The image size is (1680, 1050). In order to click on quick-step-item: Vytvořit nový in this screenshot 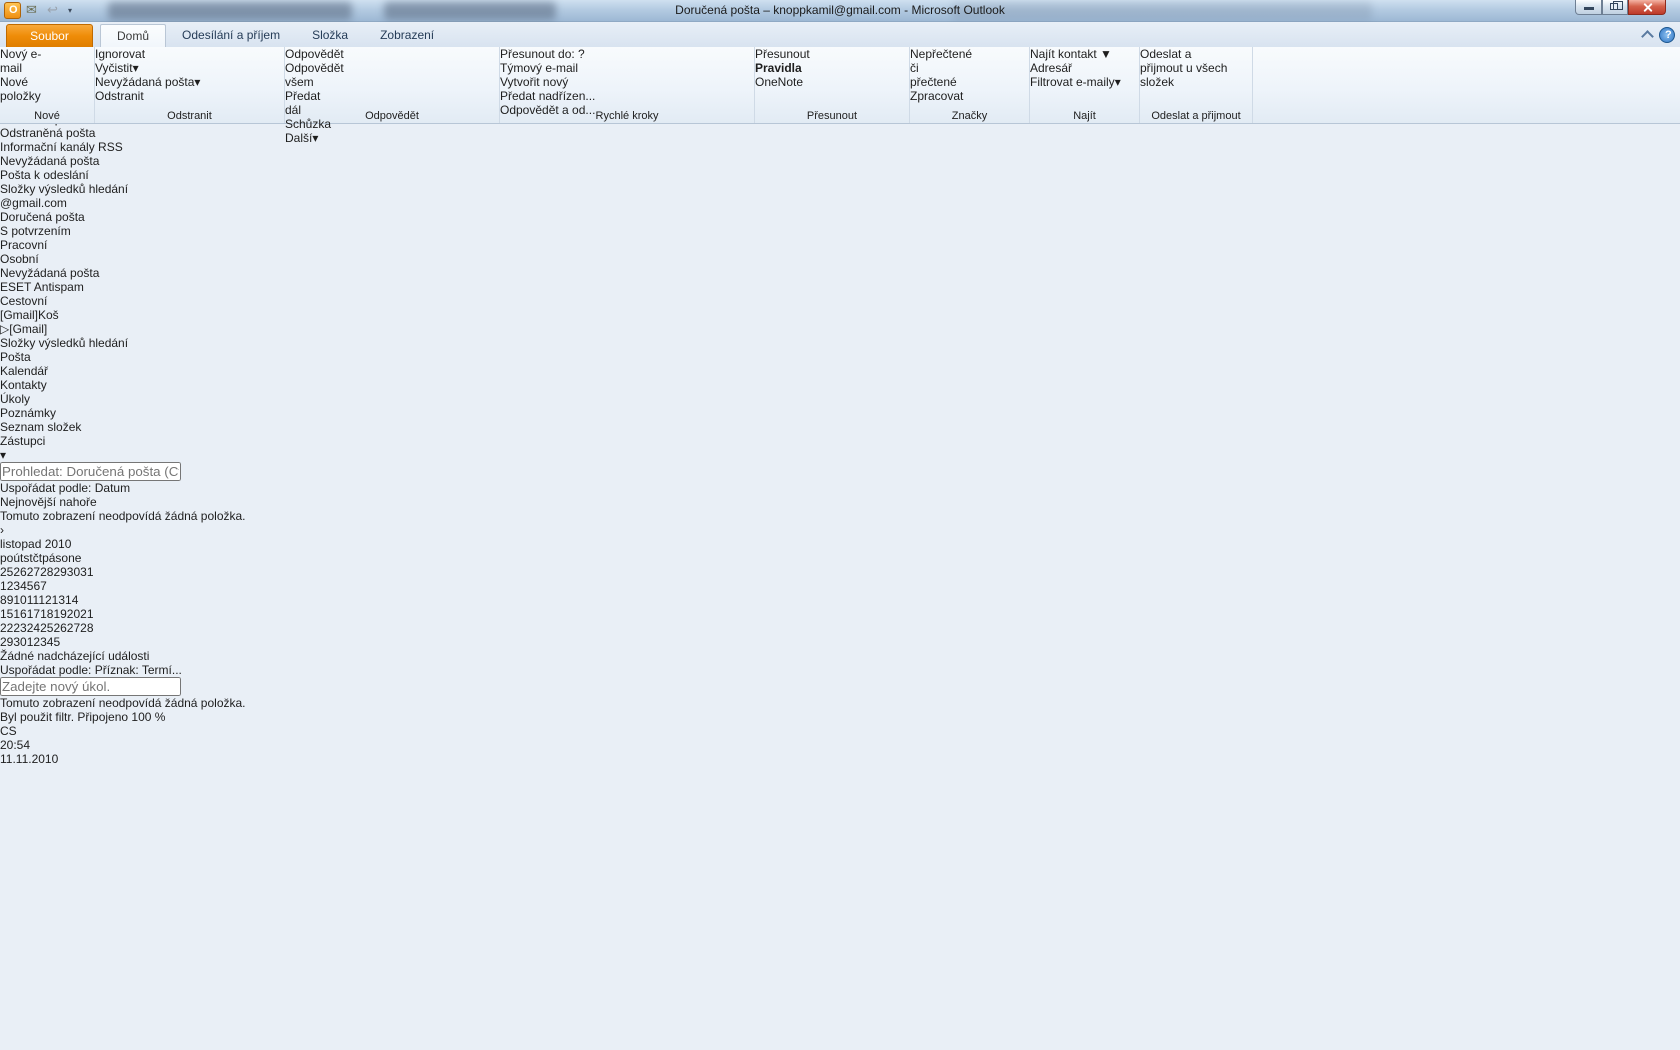, I will do `click(627, 82)`.